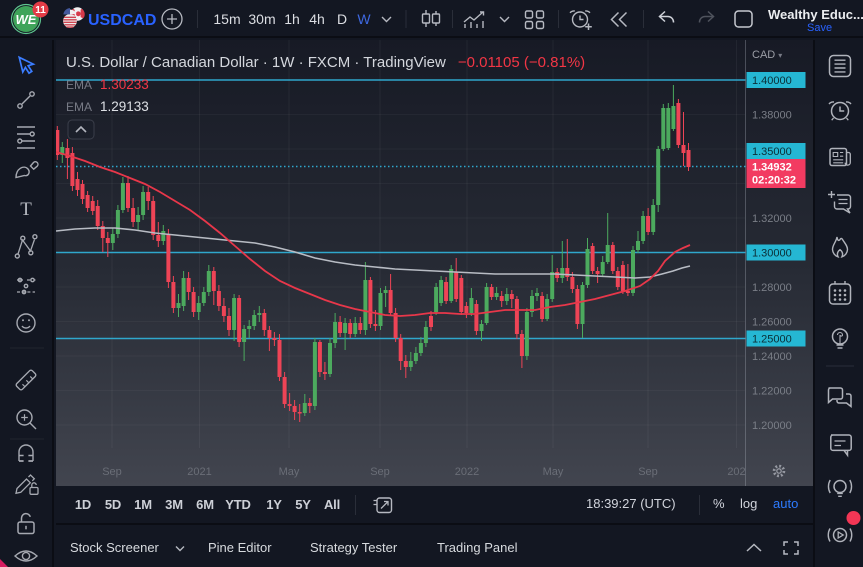 This screenshot has width=863, height=567. I want to click on svg-text: 15m, so click(226, 19).